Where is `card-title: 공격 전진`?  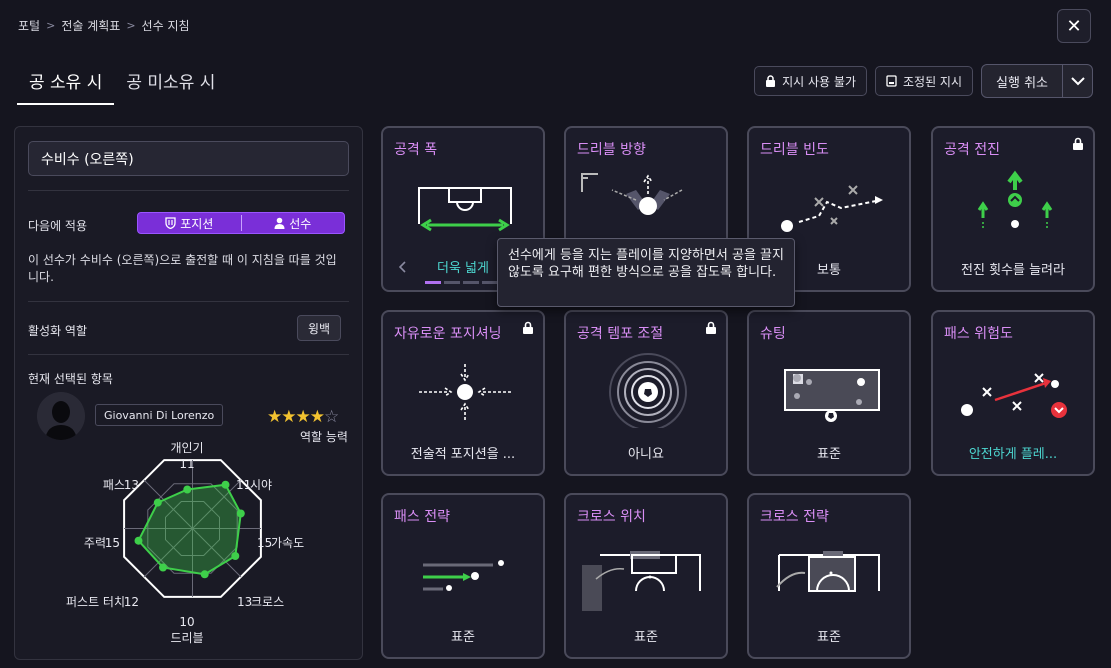 card-title: 공격 전진 is located at coordinates (972, 150).